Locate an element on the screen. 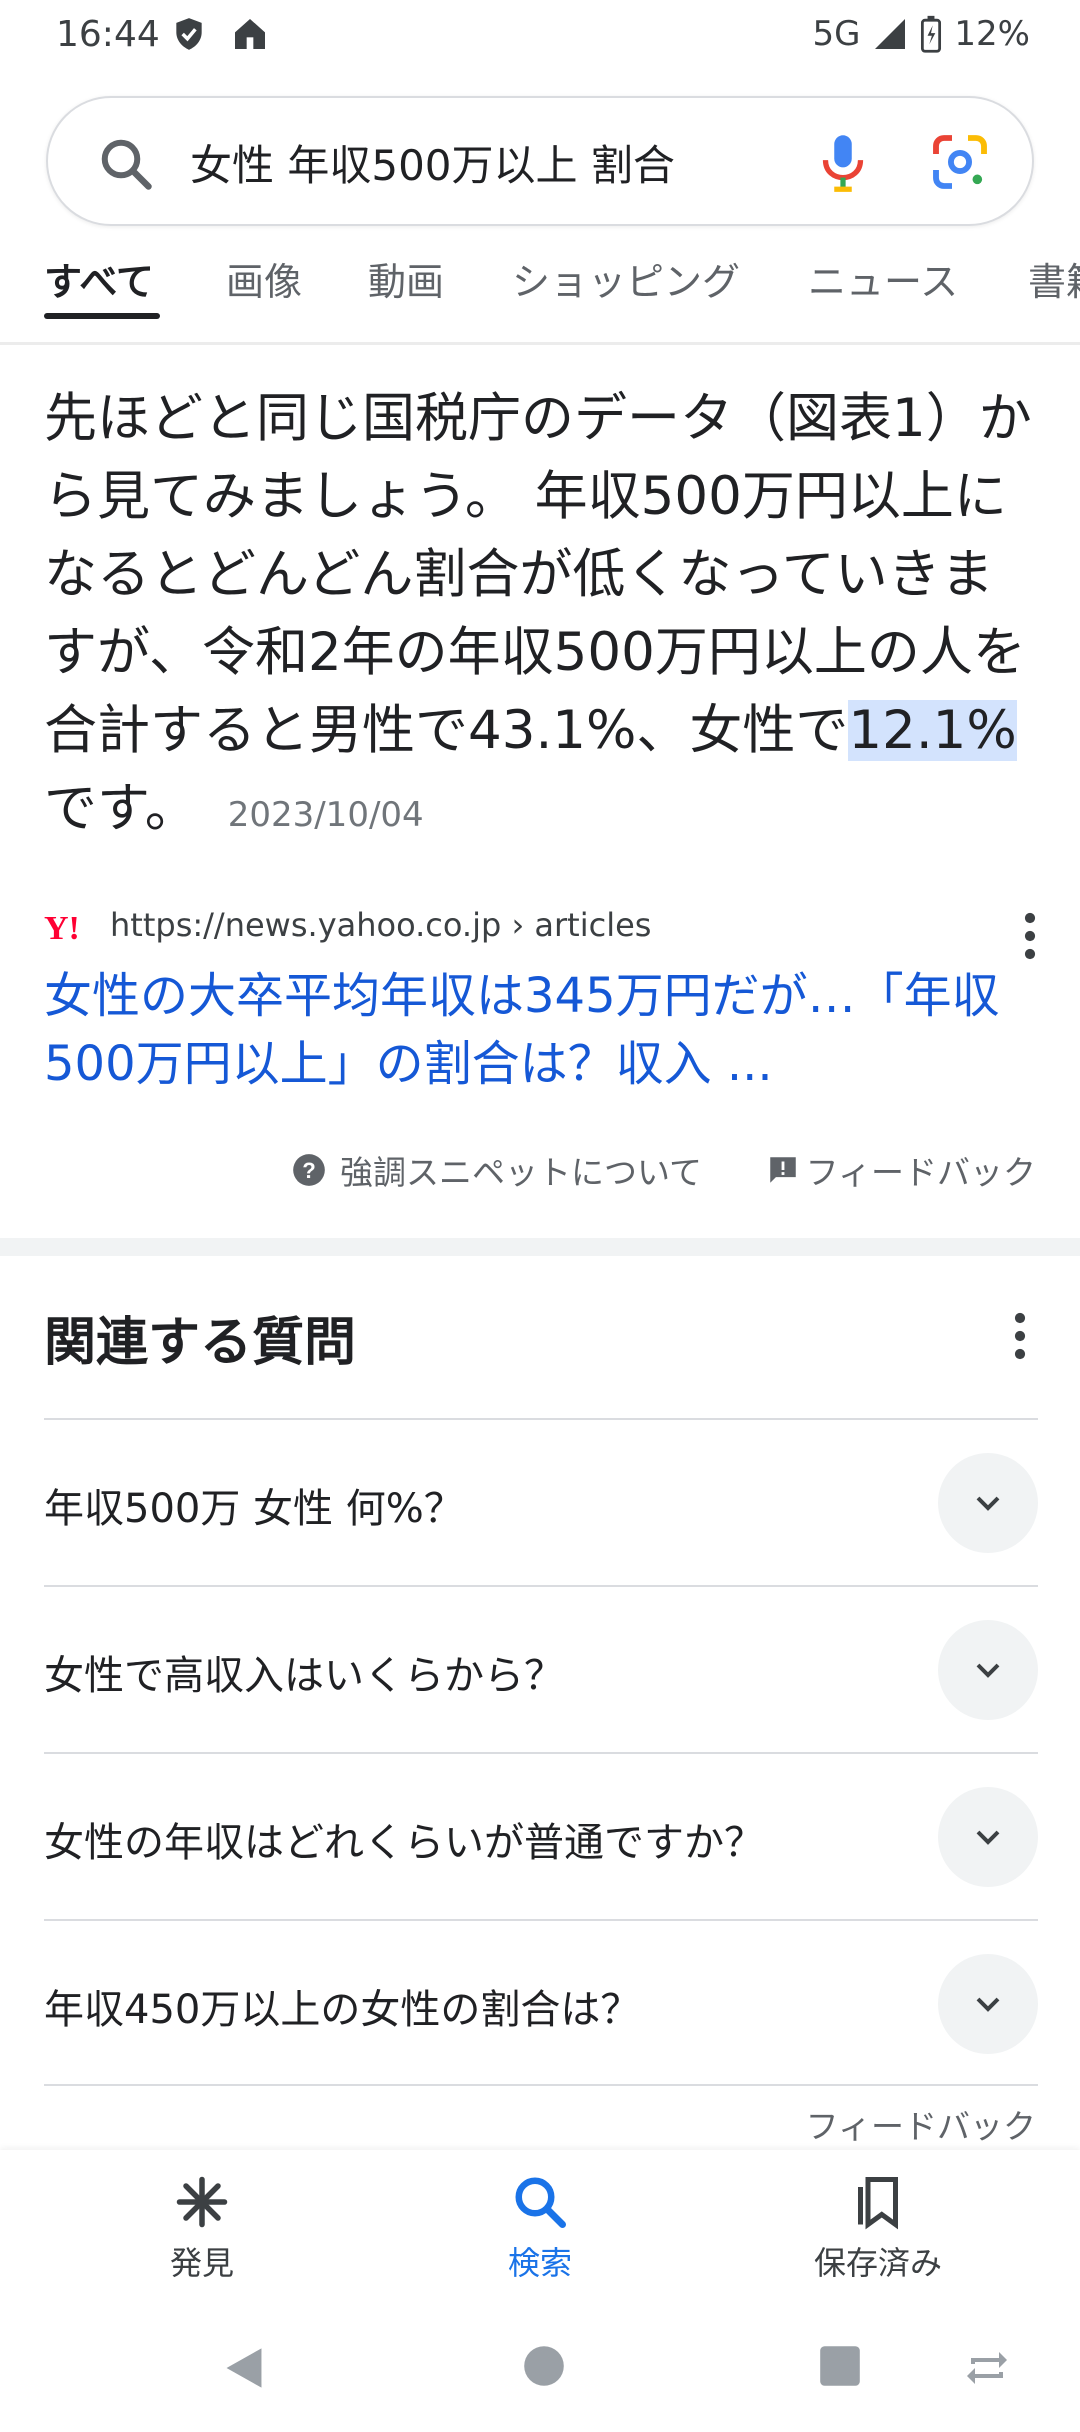 This screenshot has height=2432, width=1080. rotate-icon is located at coordinates (987, 2368).